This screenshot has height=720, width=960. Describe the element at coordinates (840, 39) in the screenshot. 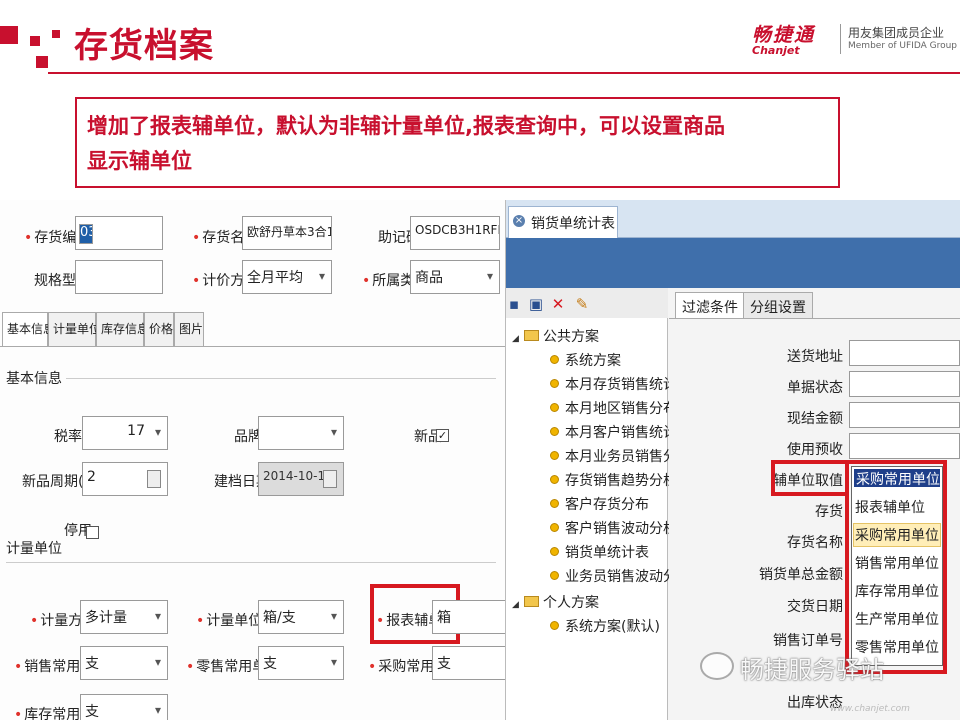

I see `logo-separator` at that location.